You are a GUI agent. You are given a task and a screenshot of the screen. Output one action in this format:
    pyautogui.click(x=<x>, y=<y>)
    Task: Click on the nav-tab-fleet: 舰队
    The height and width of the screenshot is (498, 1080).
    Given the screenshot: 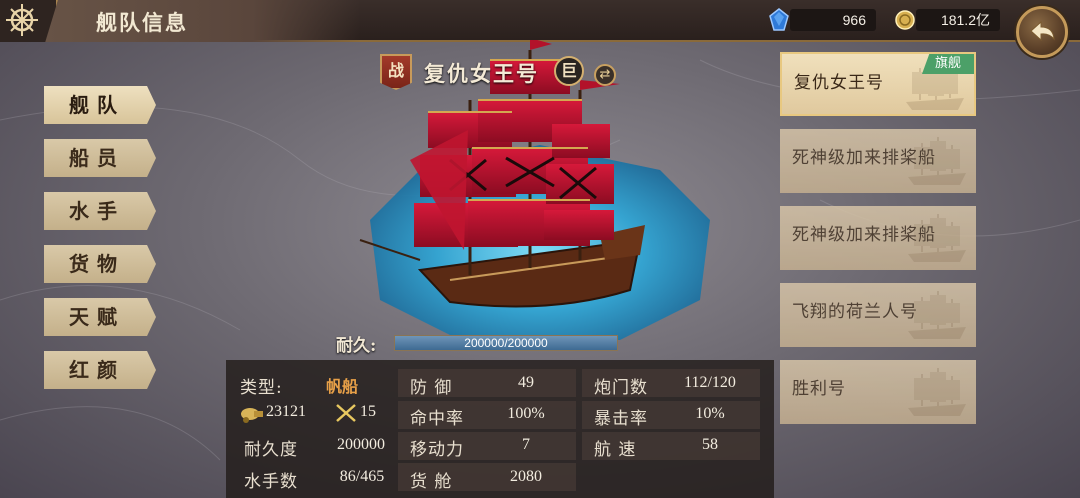 What is the action you would take?
    pyautogui.click(x=100, y=105)
    